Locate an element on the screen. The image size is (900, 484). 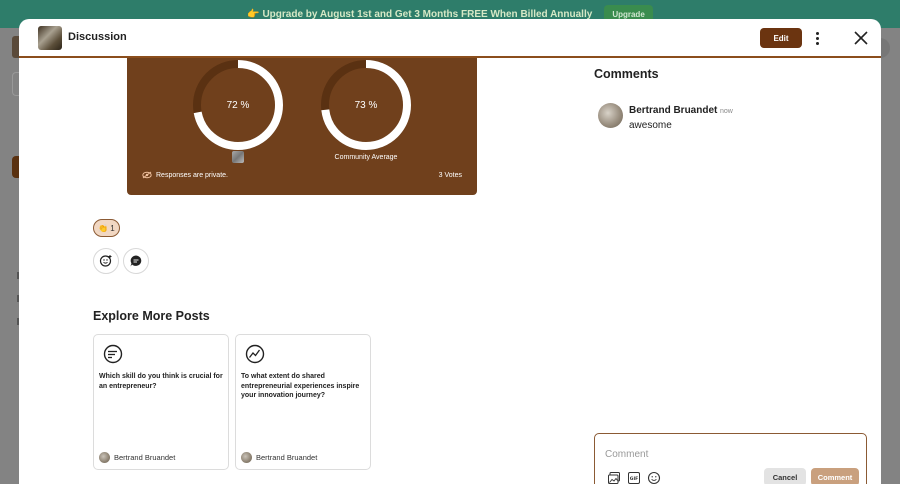
user-avatar is located at coordinates (238, 157).